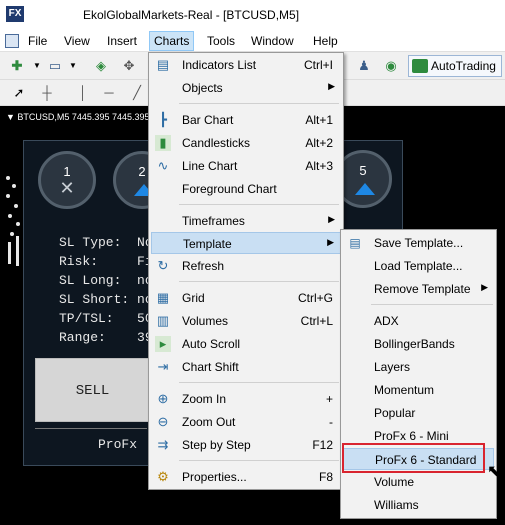 The image size is (505, 525). What do you see at coordinates (109, 93) in the screenshot?
I see `horizontal-line-icon: ─` at bounding box center [109, 93].